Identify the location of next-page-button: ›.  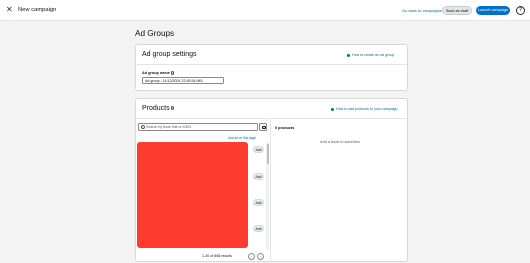
(260, 256).